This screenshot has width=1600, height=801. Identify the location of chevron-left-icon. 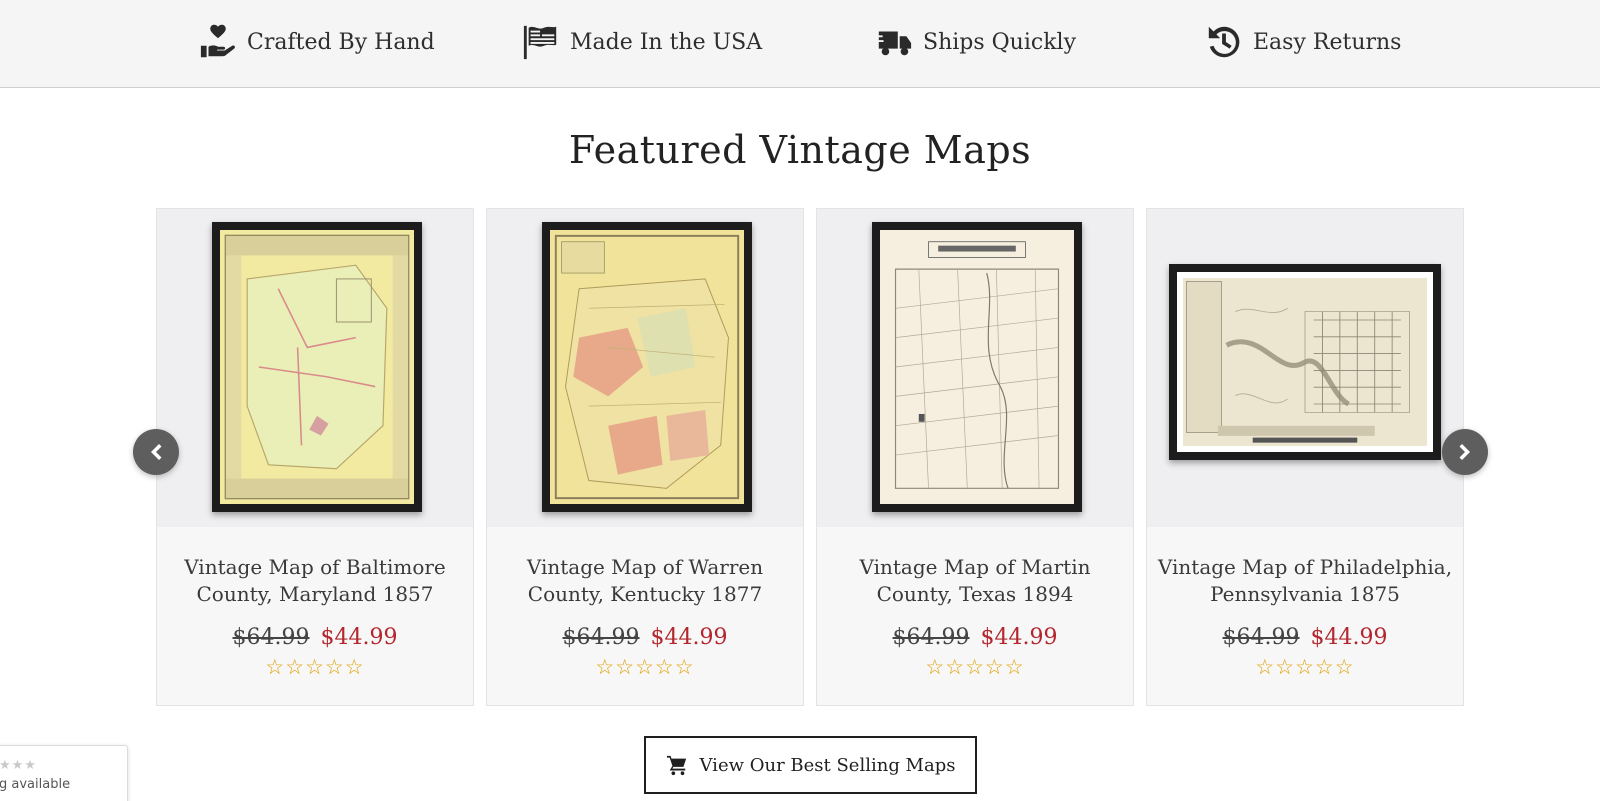
(156, 452).